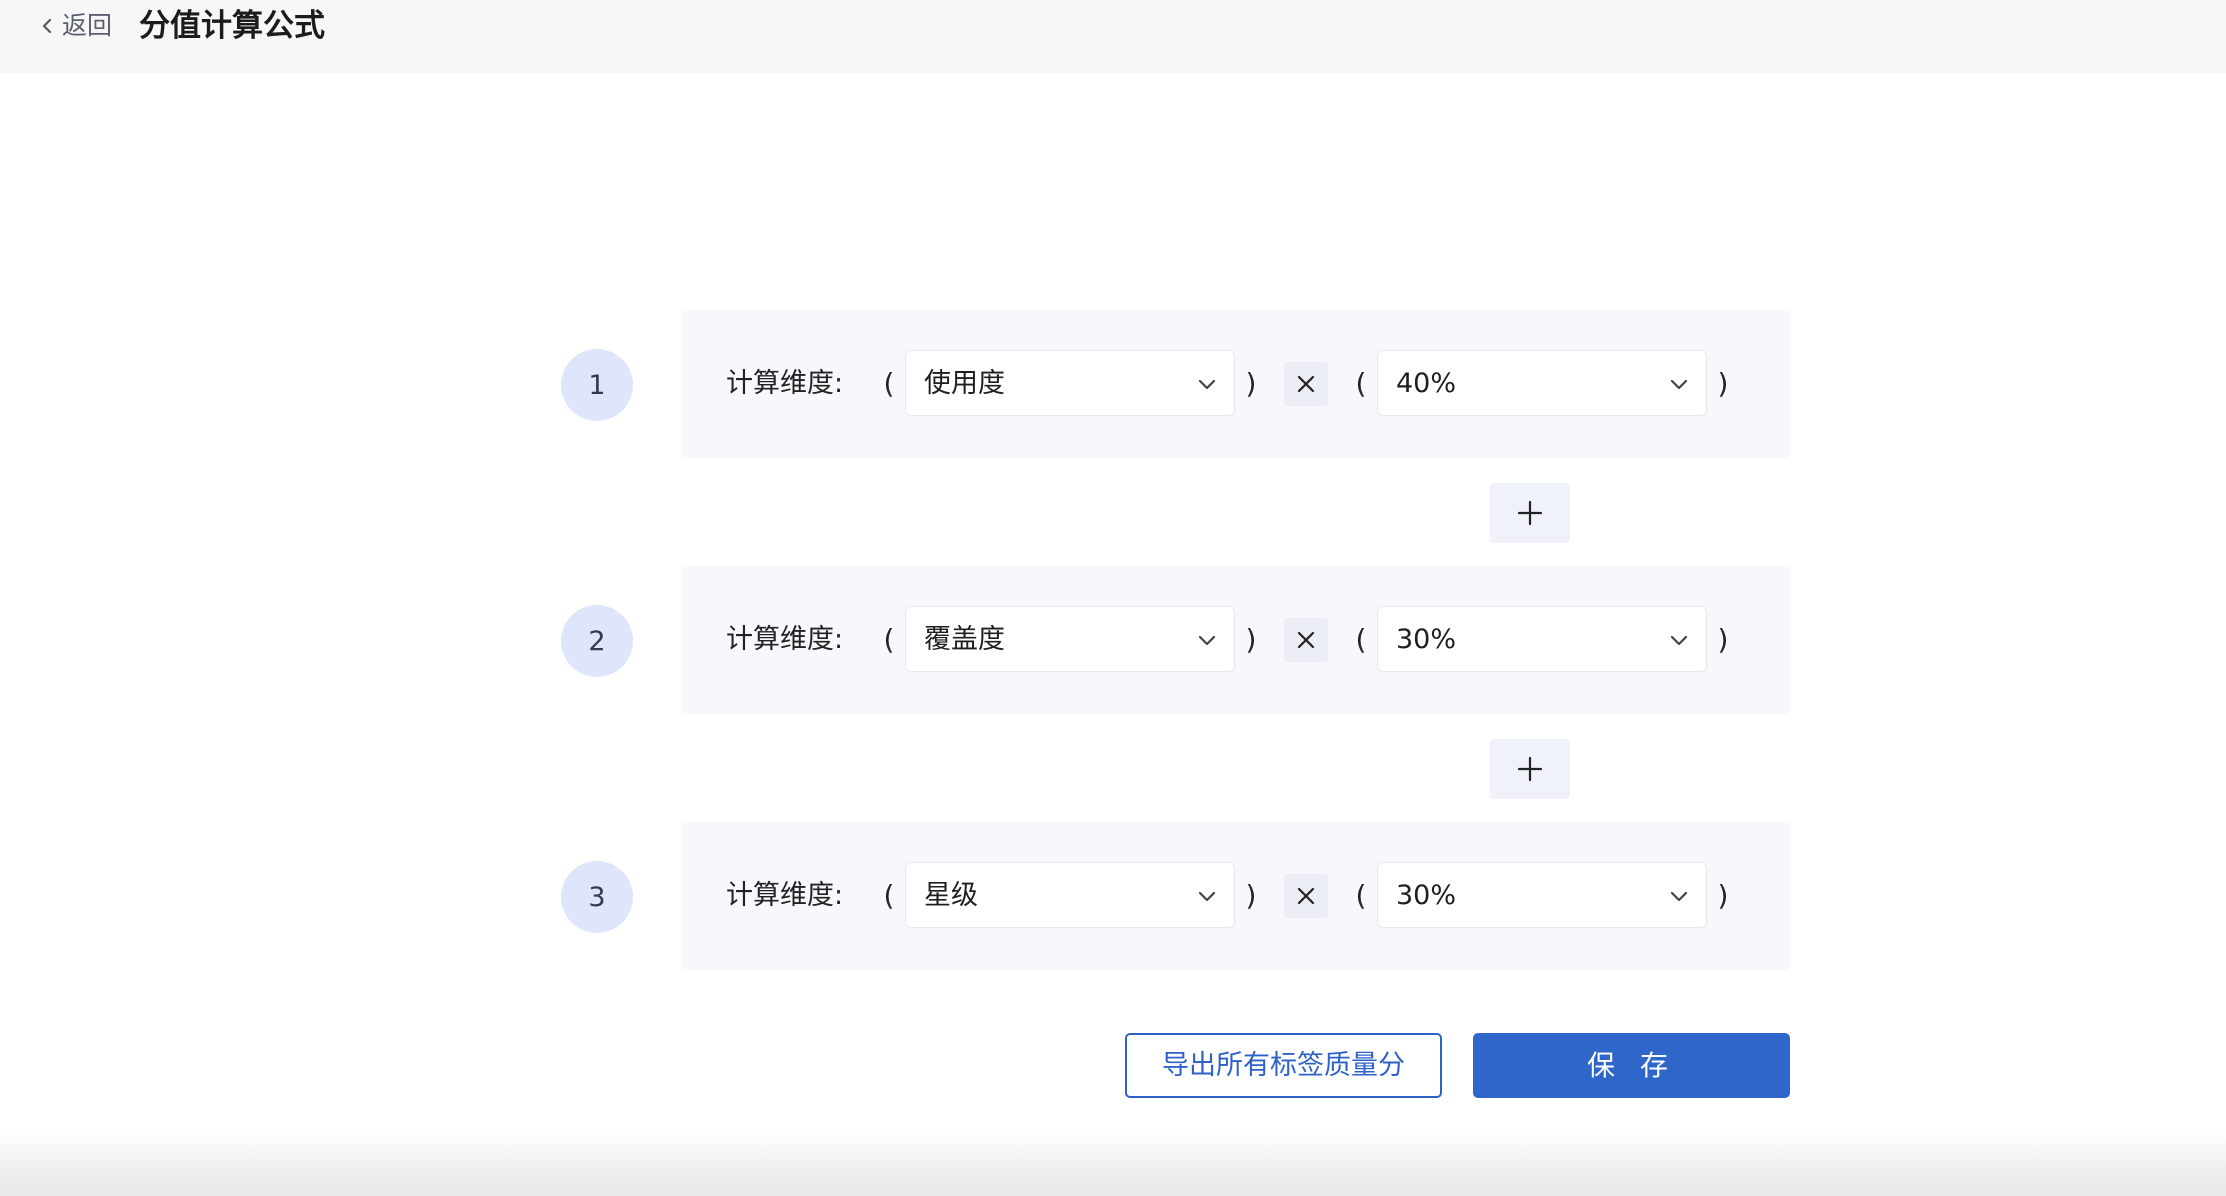  I want to click on dimension-select-value: 使用度, so click(964, 383).